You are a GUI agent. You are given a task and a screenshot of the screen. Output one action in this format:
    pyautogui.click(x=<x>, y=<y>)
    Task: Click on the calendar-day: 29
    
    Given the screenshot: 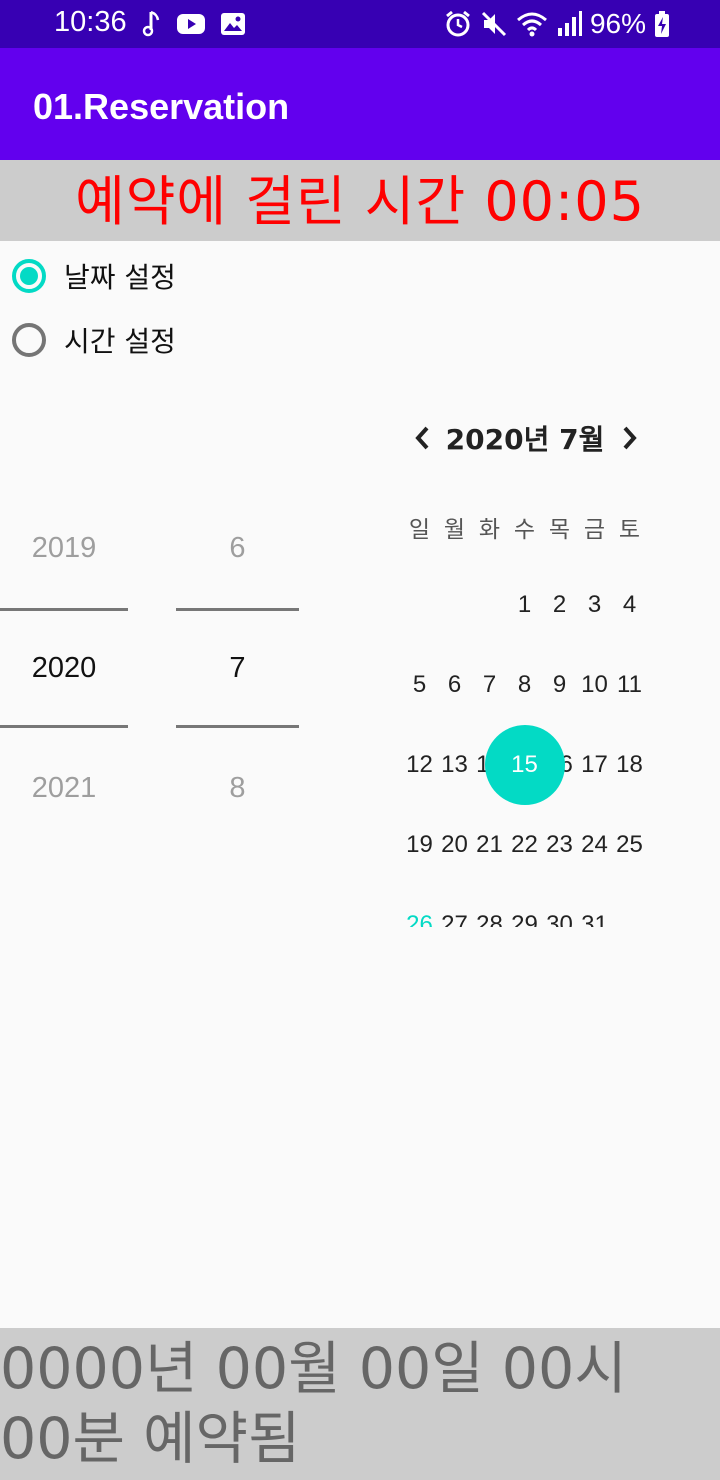 What is the action you would take?
    pyautogui.click(x=524, y=906)
    